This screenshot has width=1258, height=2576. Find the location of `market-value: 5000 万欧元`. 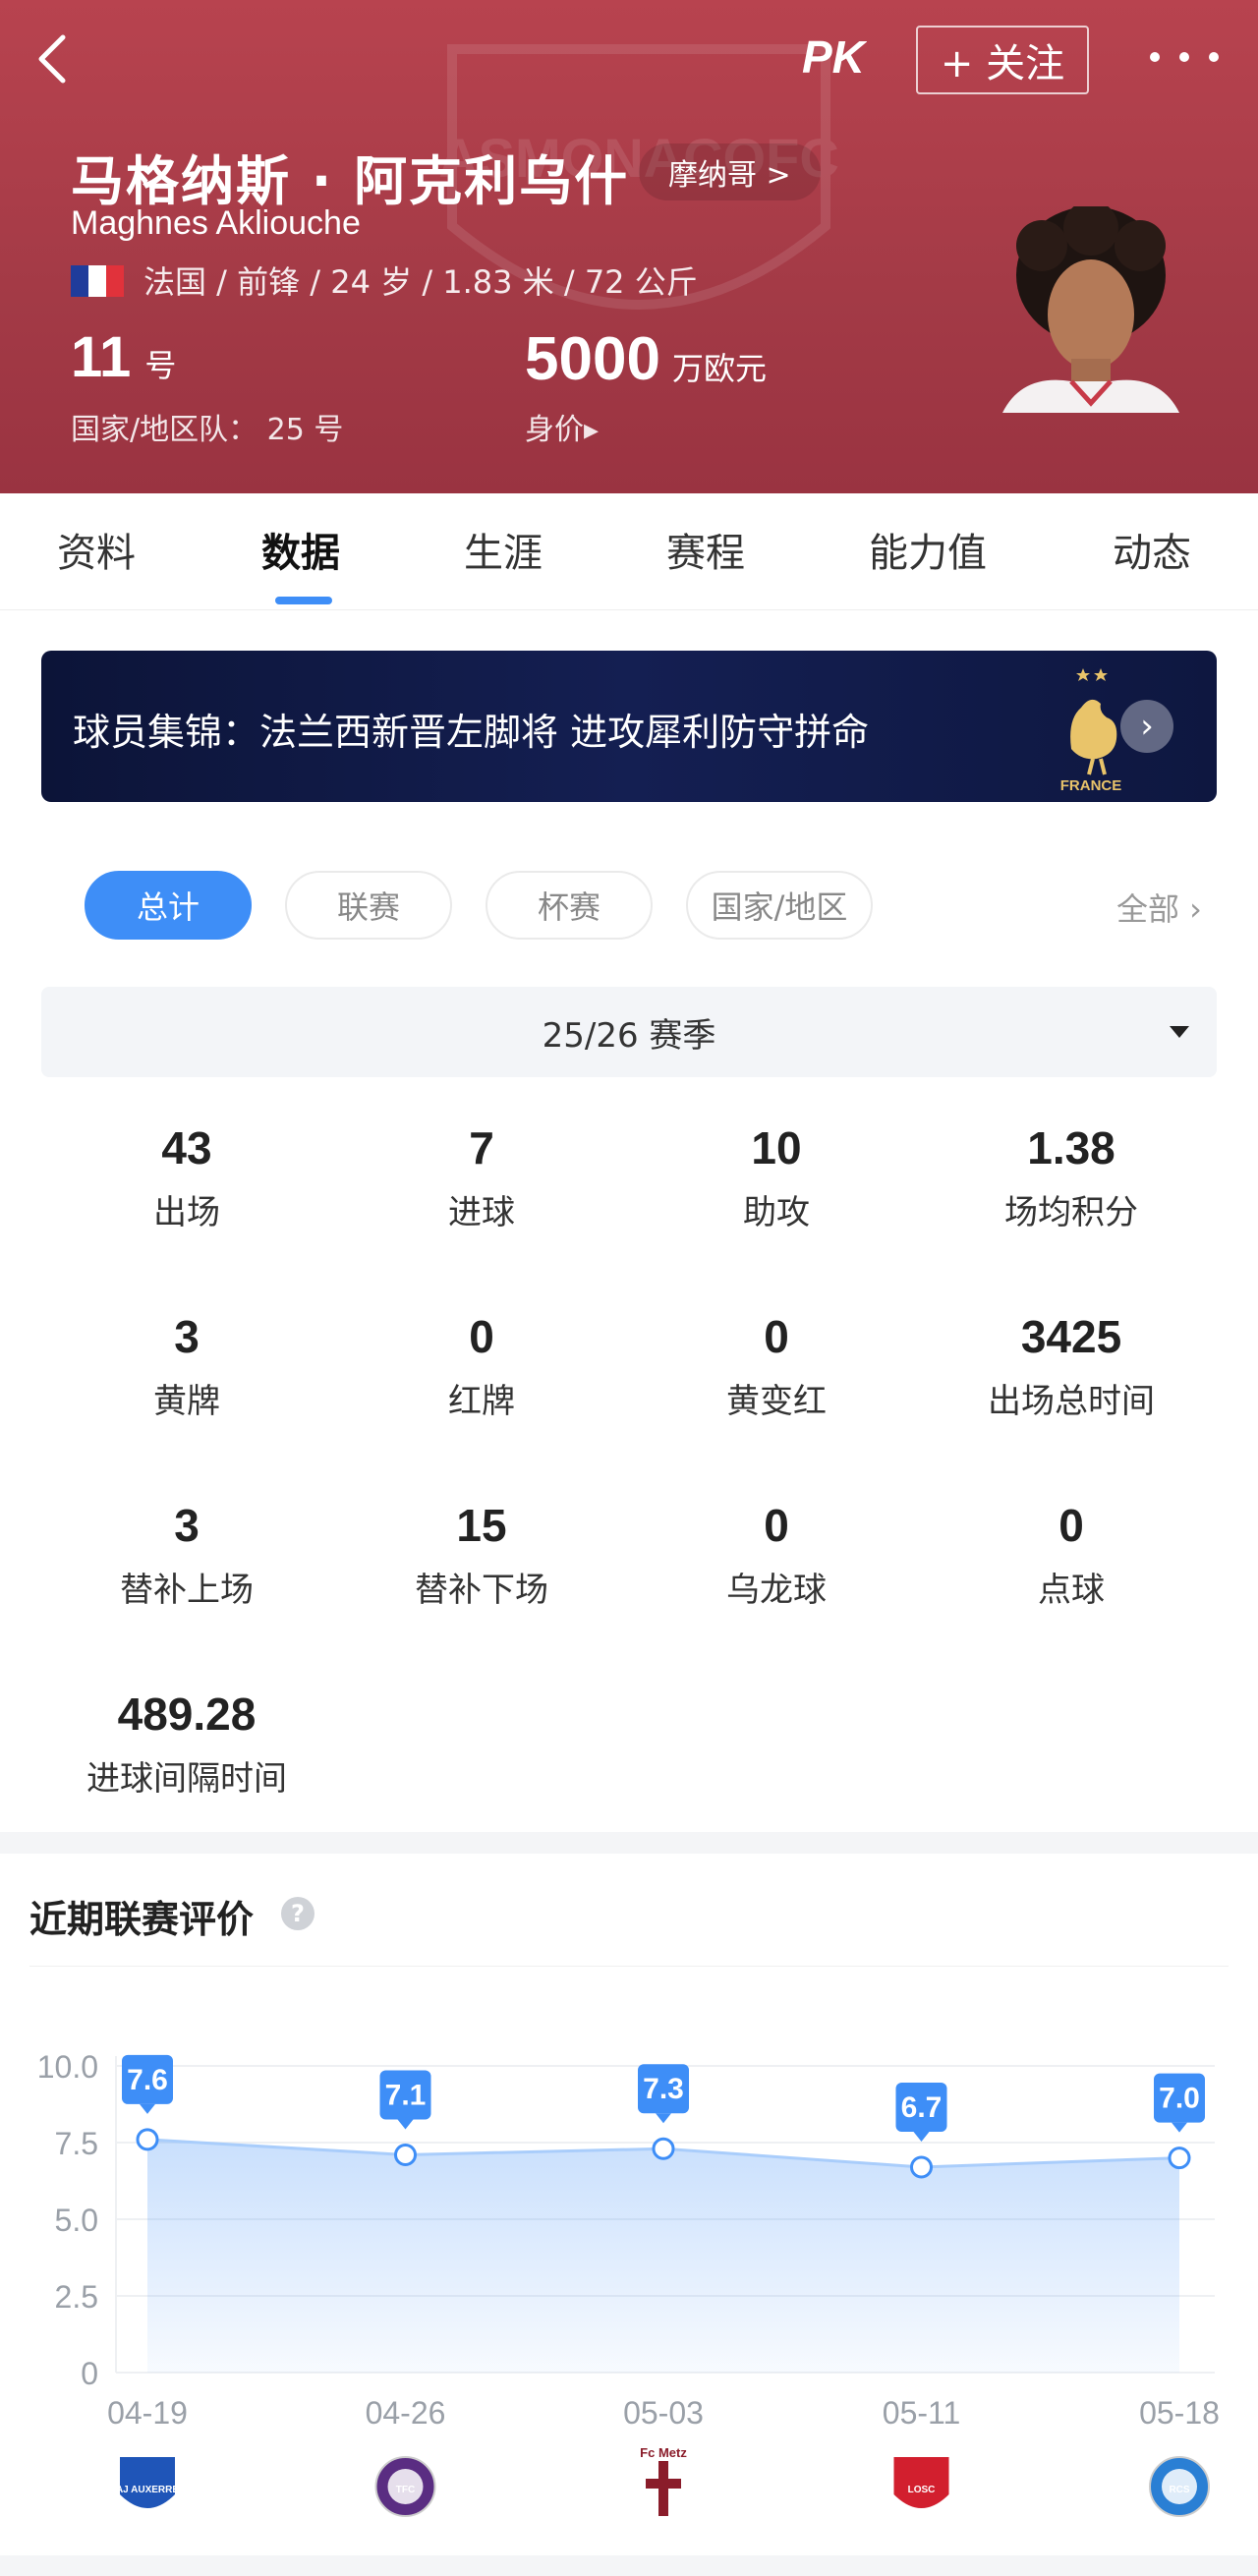

market-value: 5000 万欧元 is located at coordinates (646, 359).